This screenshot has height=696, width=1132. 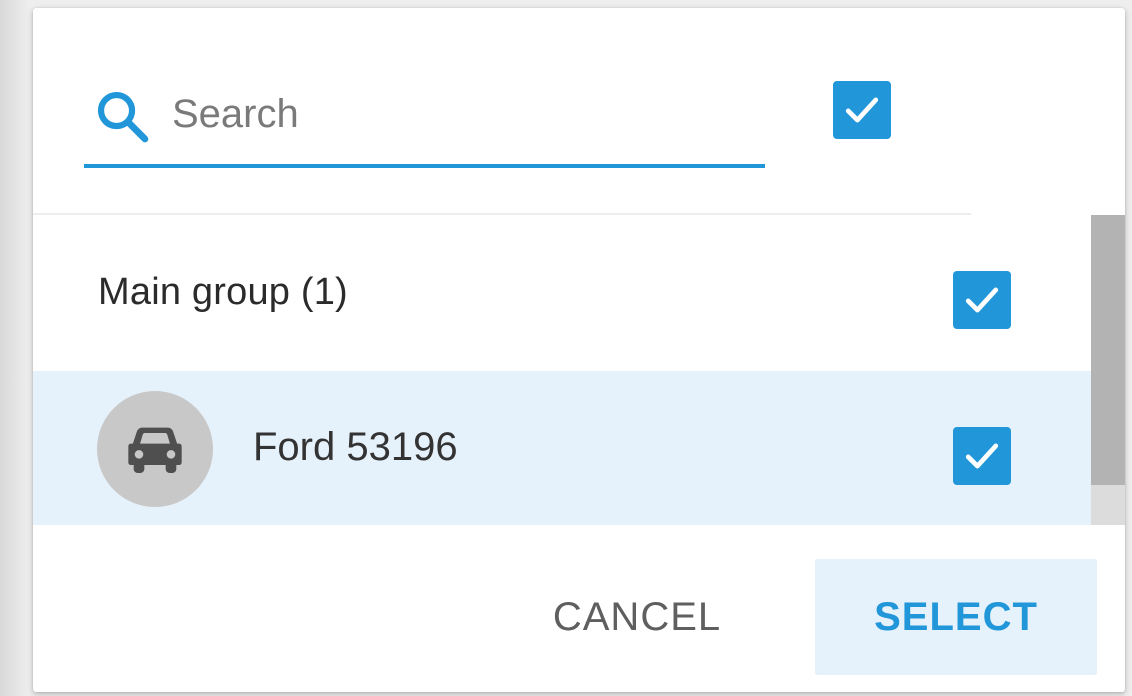 What do you see at coordinates (956, 617) in the screenshot?
I see `select-button: SELECT` at bounding box center [956, 617].